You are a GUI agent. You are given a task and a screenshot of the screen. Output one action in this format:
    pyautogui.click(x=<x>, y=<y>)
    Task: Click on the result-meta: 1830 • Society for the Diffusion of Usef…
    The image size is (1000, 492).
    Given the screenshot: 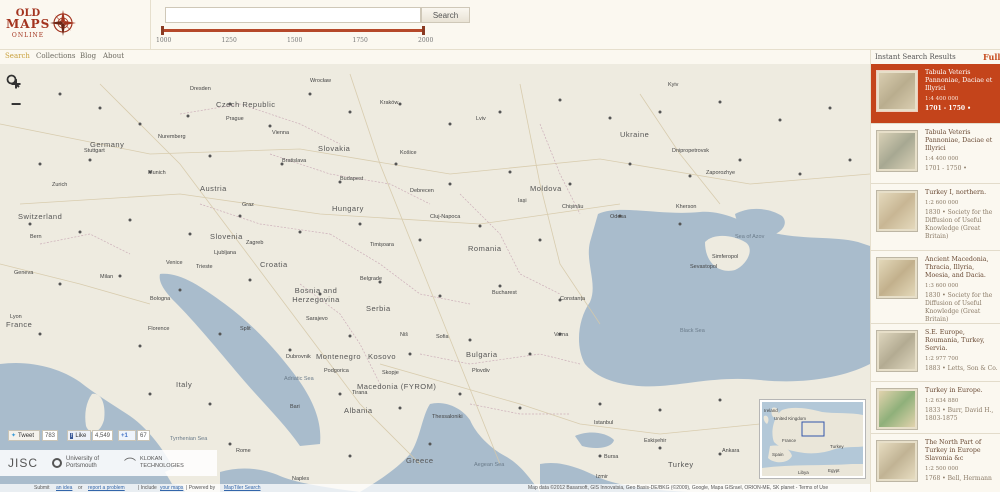 What is the action you would take?
    pyautogui.click(x=959, y=307)
    